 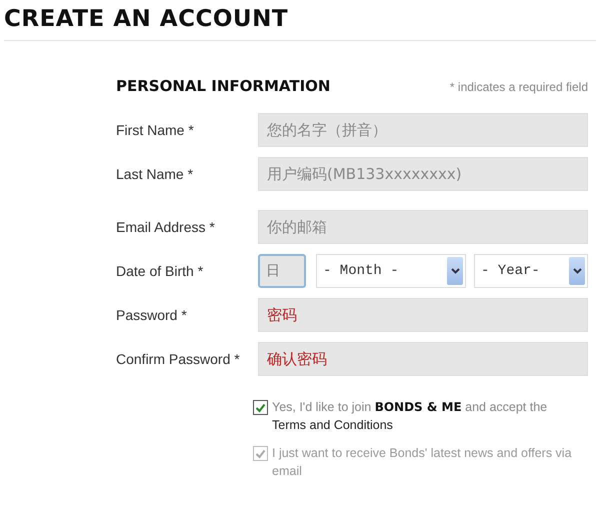 I want to click on input-field: 确认密码, so click(x=423, y=359).